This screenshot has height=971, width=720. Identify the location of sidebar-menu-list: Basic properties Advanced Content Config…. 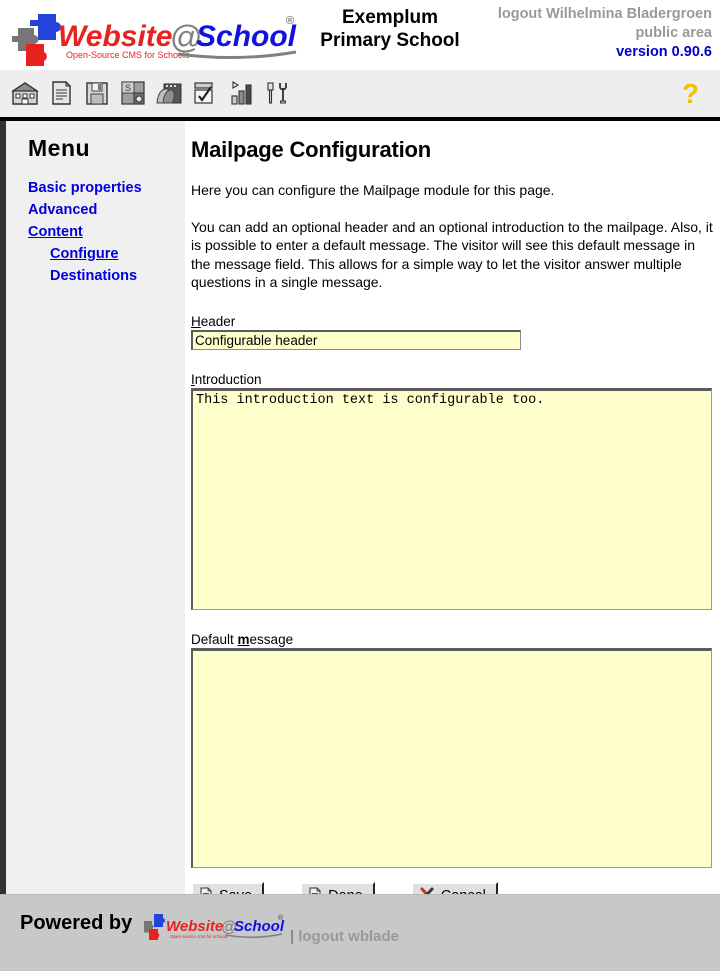
(95, 232).